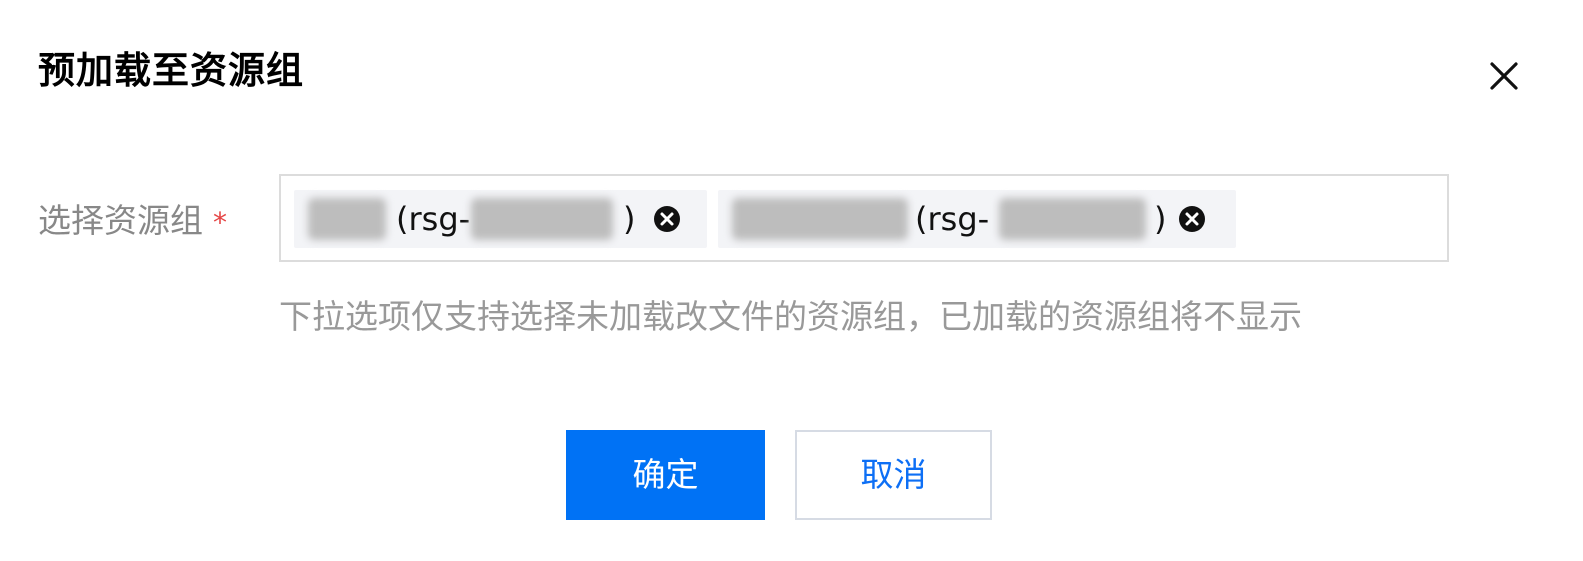 This screenshot has height=561, width=1583. What do you see at coordinates (220, 222) in the screenshot?
I see `required-mark: *` at bounding box center [220, 222].